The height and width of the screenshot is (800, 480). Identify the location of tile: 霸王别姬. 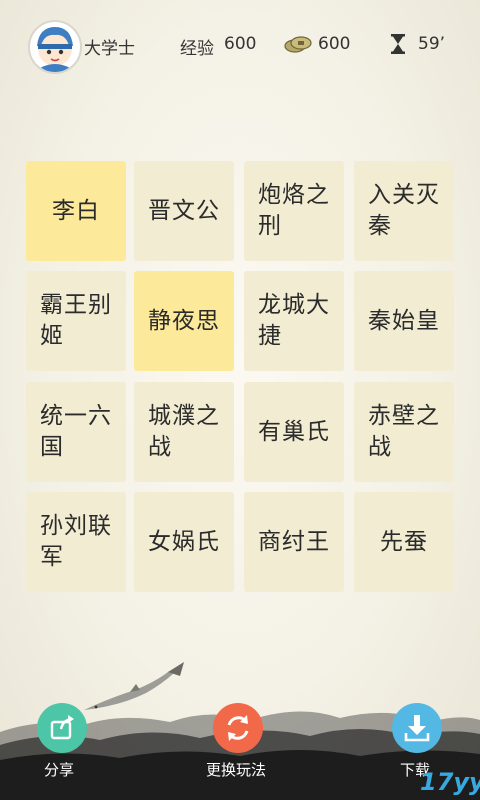
(76, 321).